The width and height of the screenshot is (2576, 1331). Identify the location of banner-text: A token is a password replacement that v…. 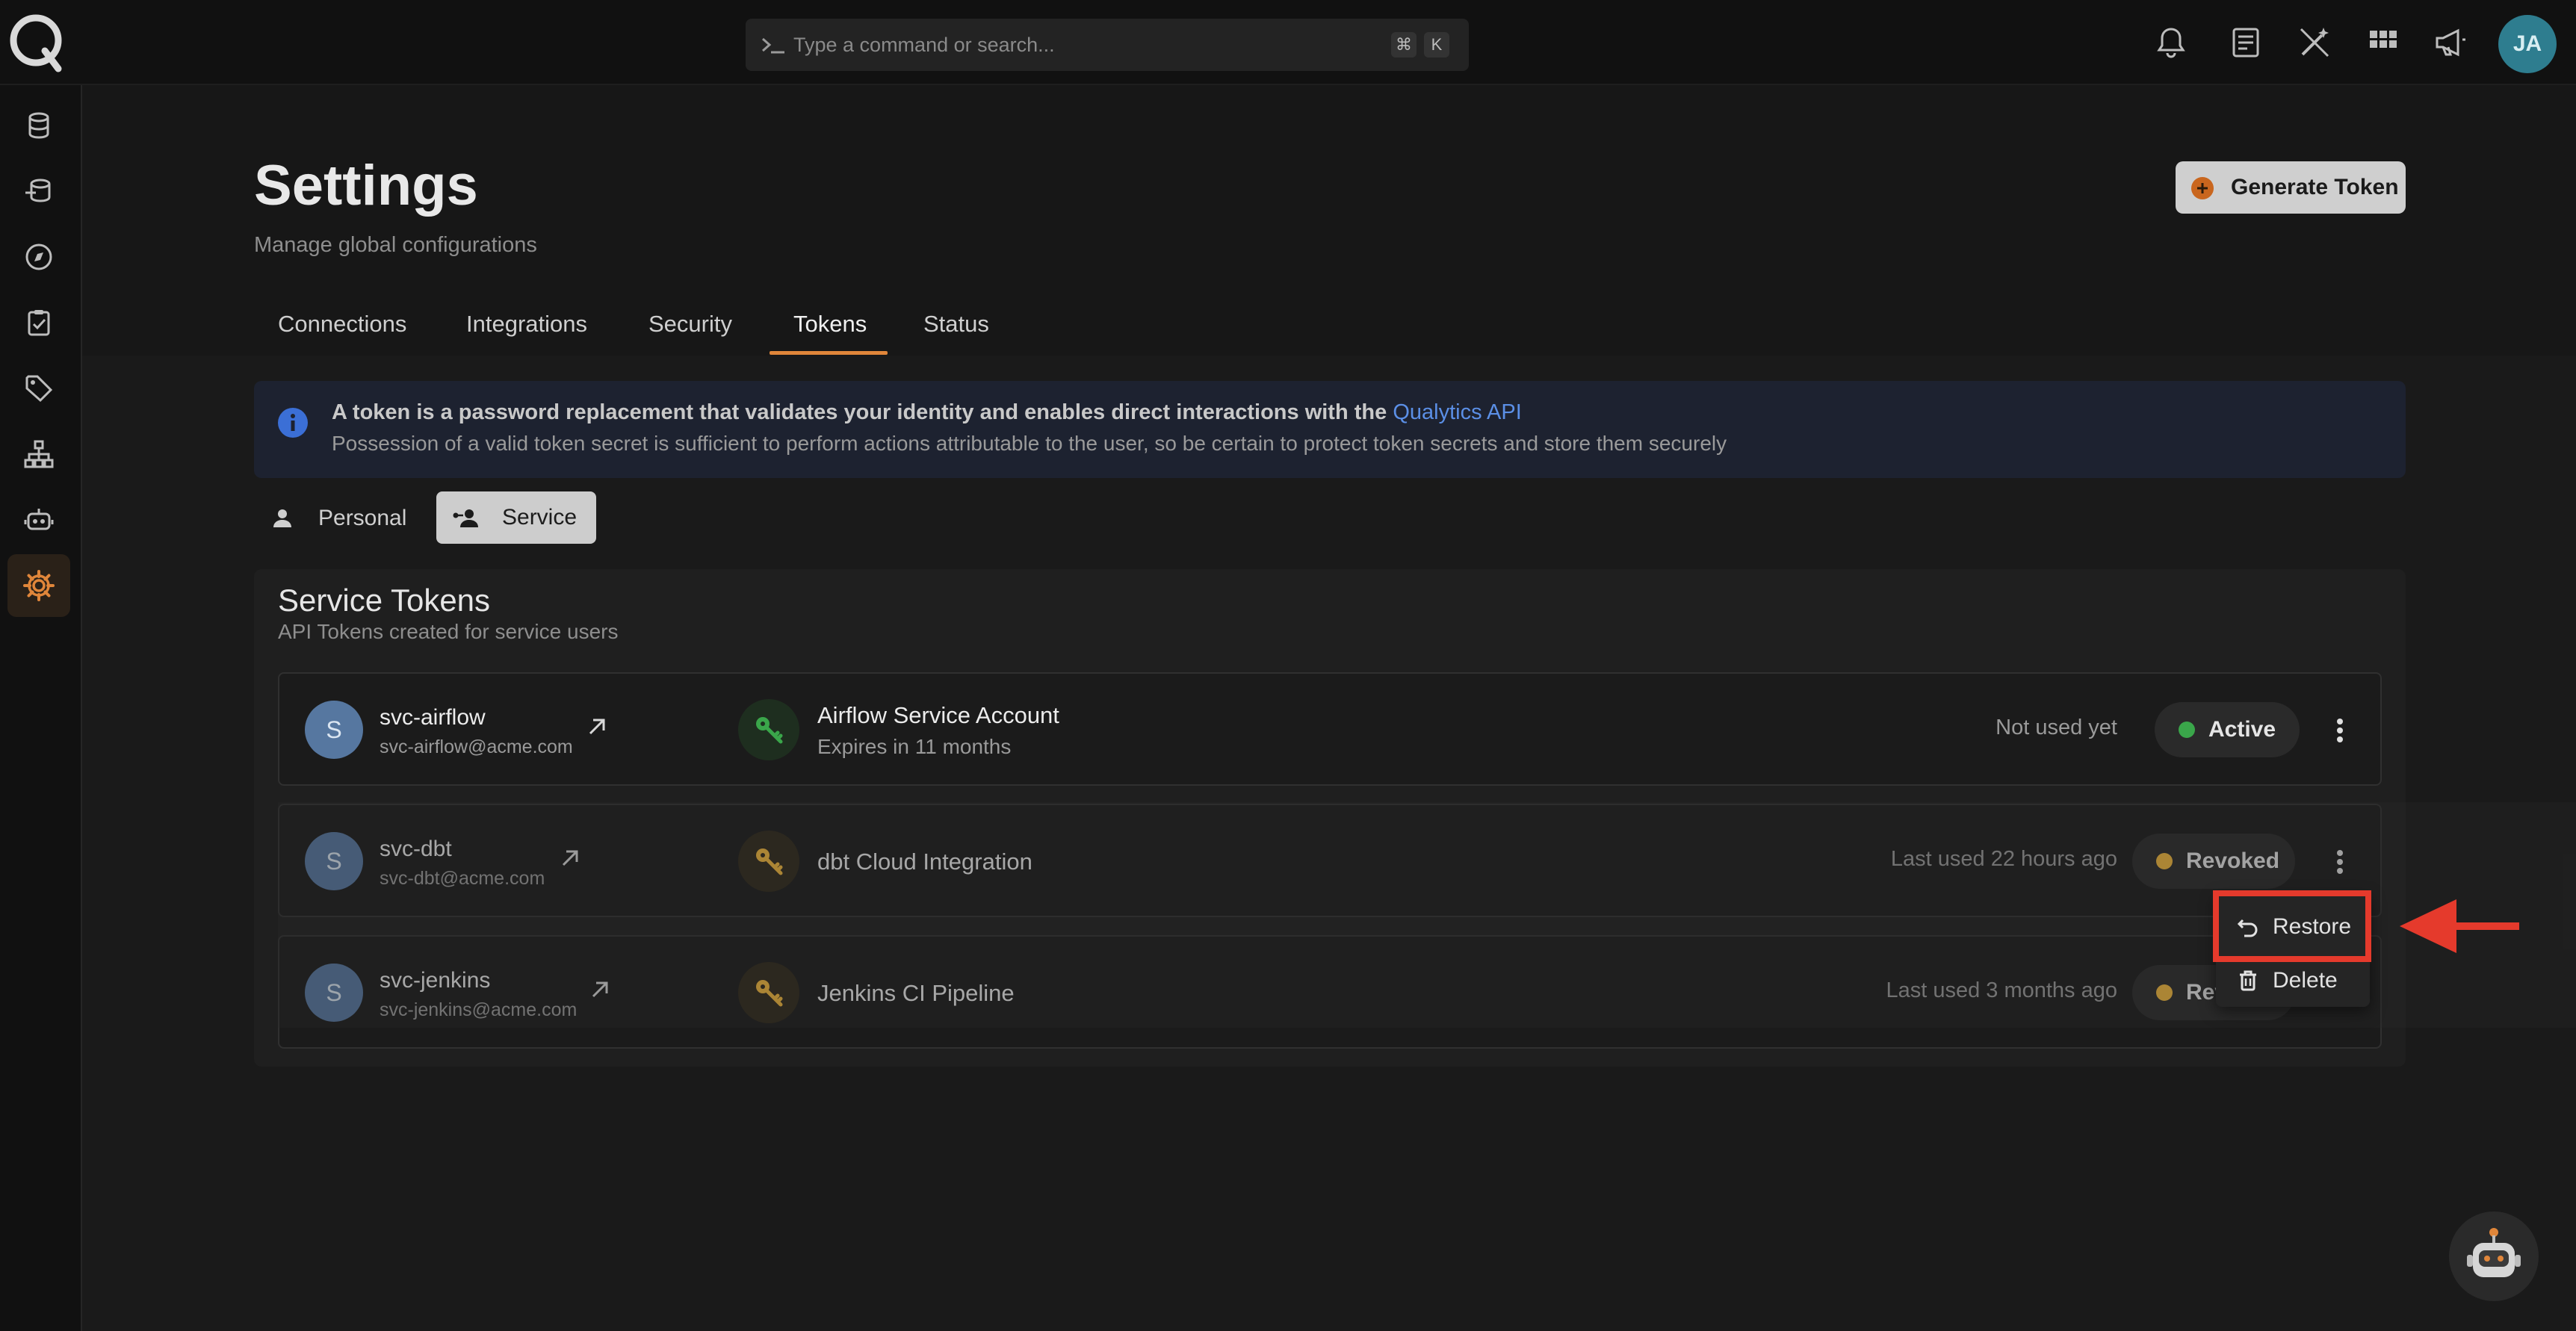
(859, 412).